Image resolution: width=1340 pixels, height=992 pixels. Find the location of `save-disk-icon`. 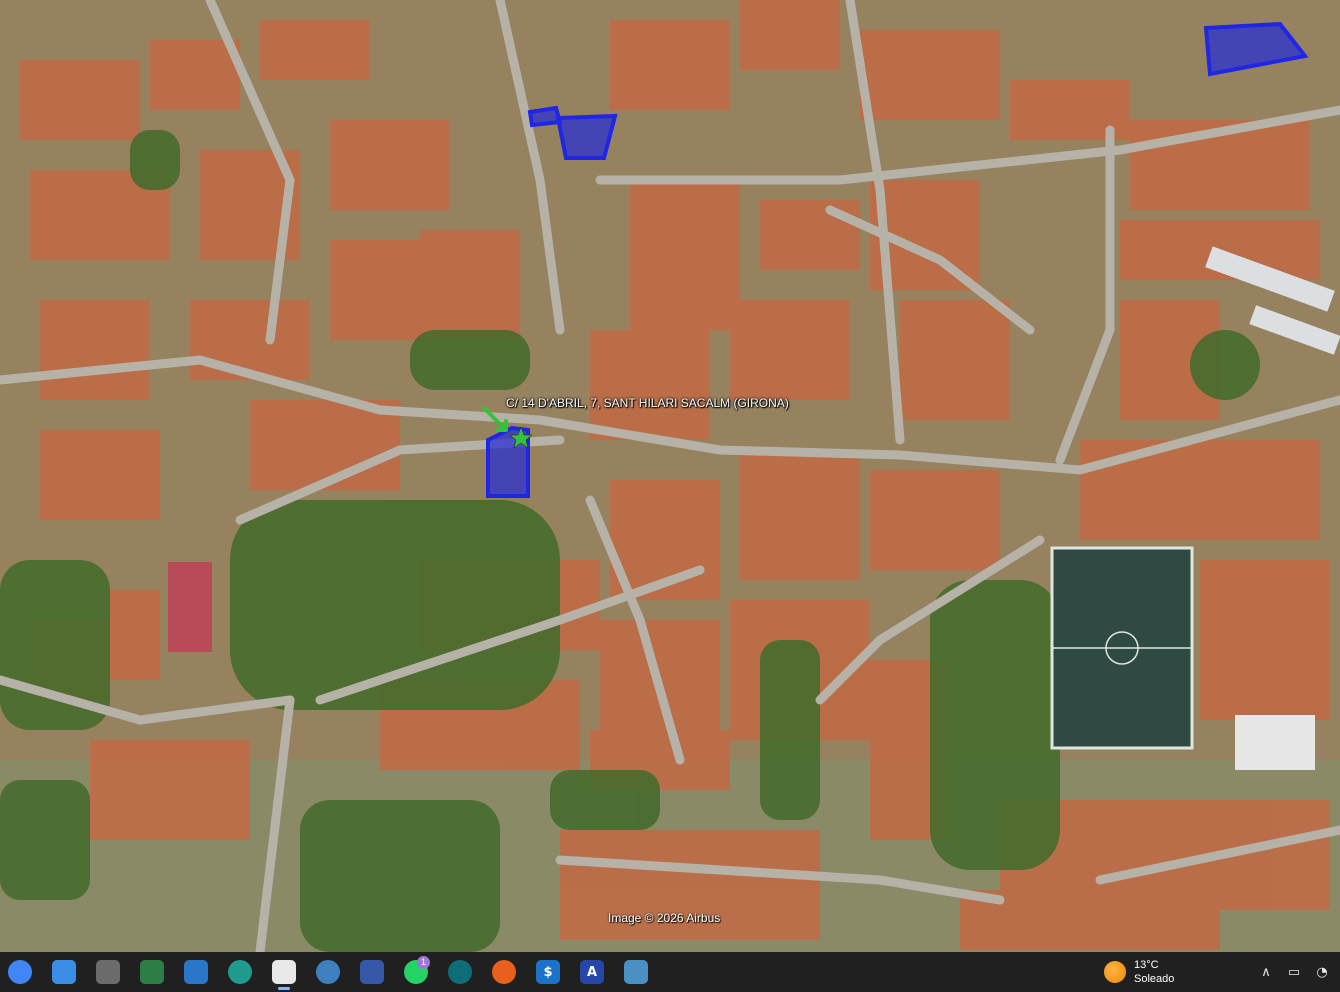

save-disk-icon is located at coordinates (372, 972).